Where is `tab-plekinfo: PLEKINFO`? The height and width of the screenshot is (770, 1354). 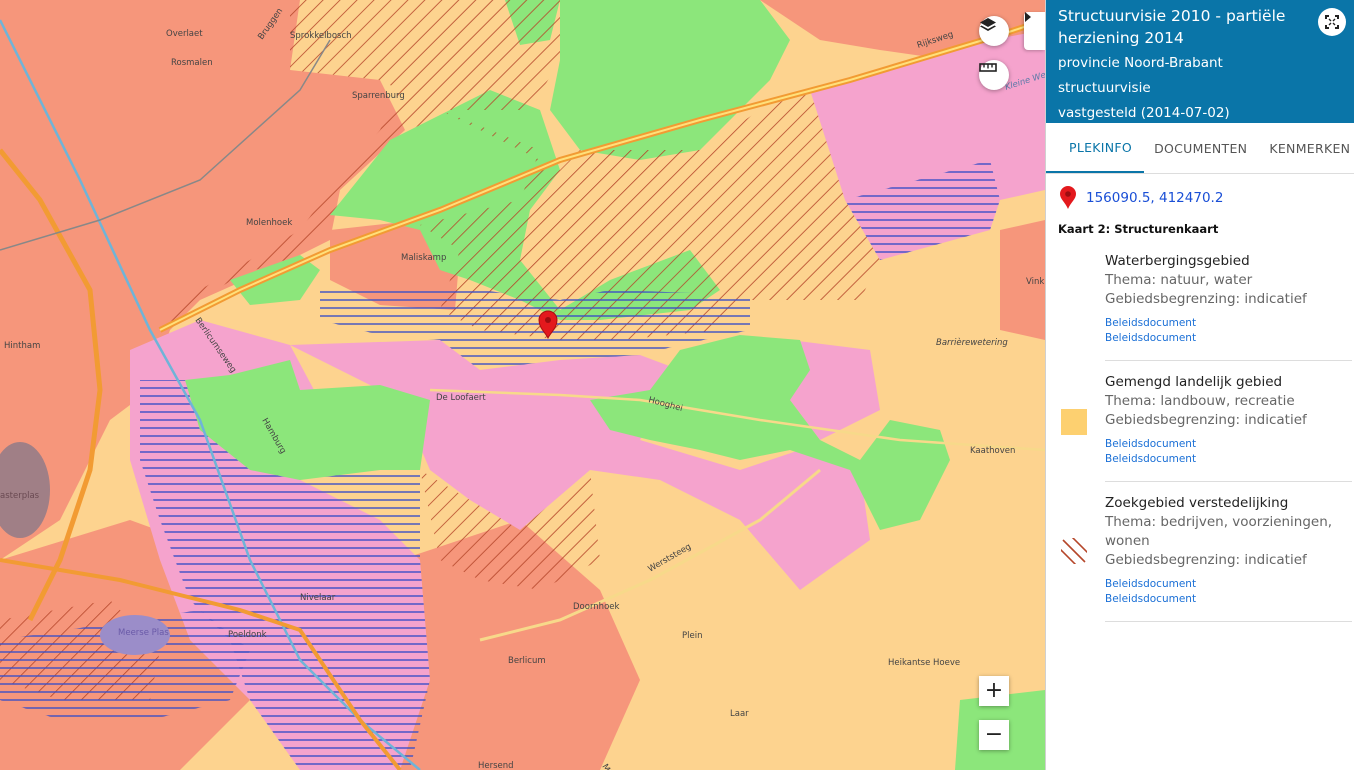
tab-plekinfo: PLEKINFO is located at coordinates (1095, 148).